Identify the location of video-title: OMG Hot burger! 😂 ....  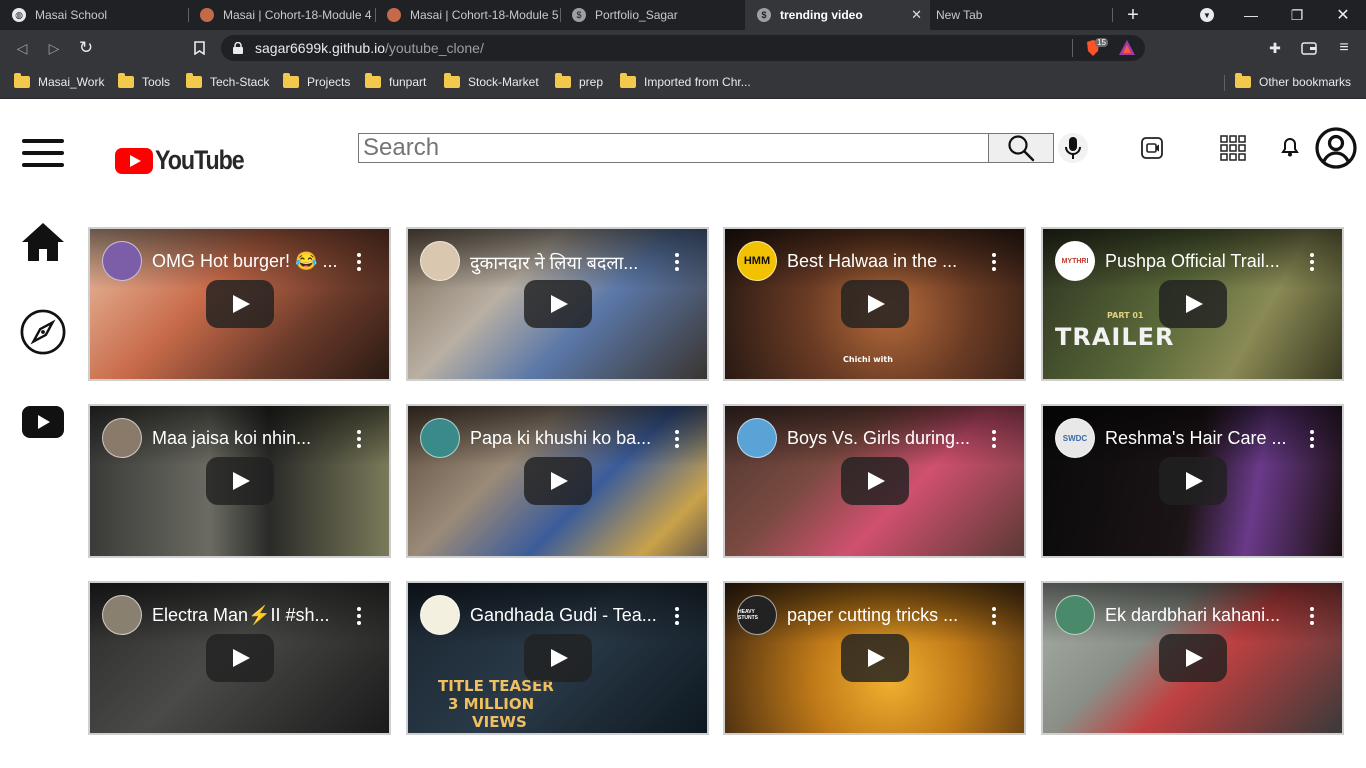
(254, 261).